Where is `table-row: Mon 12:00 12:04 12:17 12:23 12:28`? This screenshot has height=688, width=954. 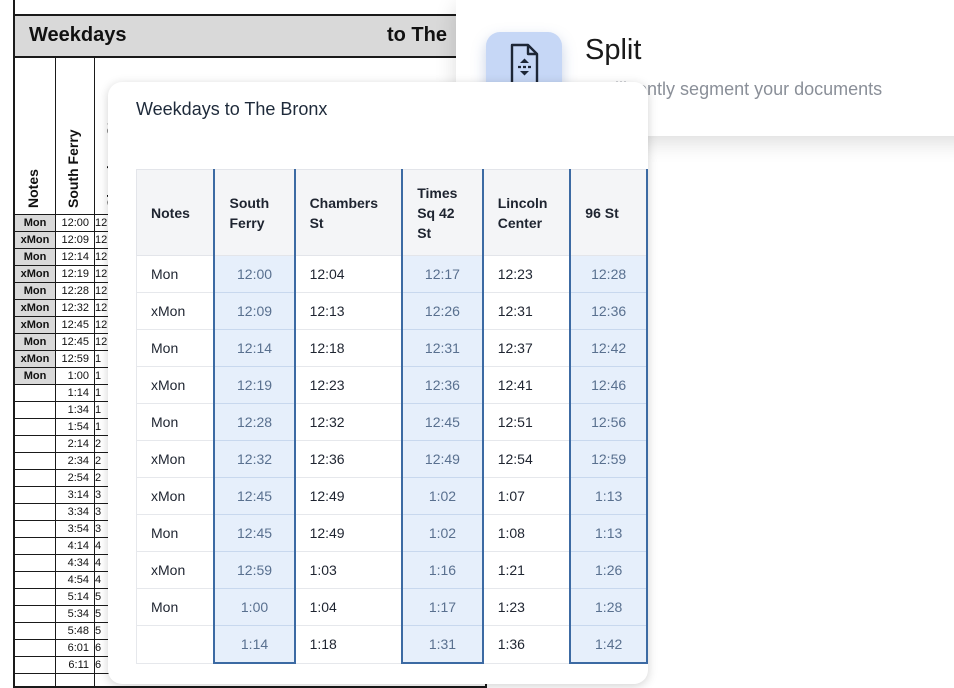
table-row: Mon 12:00 12:04 12:17 12:23 12:28 is located at coordinates (392, 274).